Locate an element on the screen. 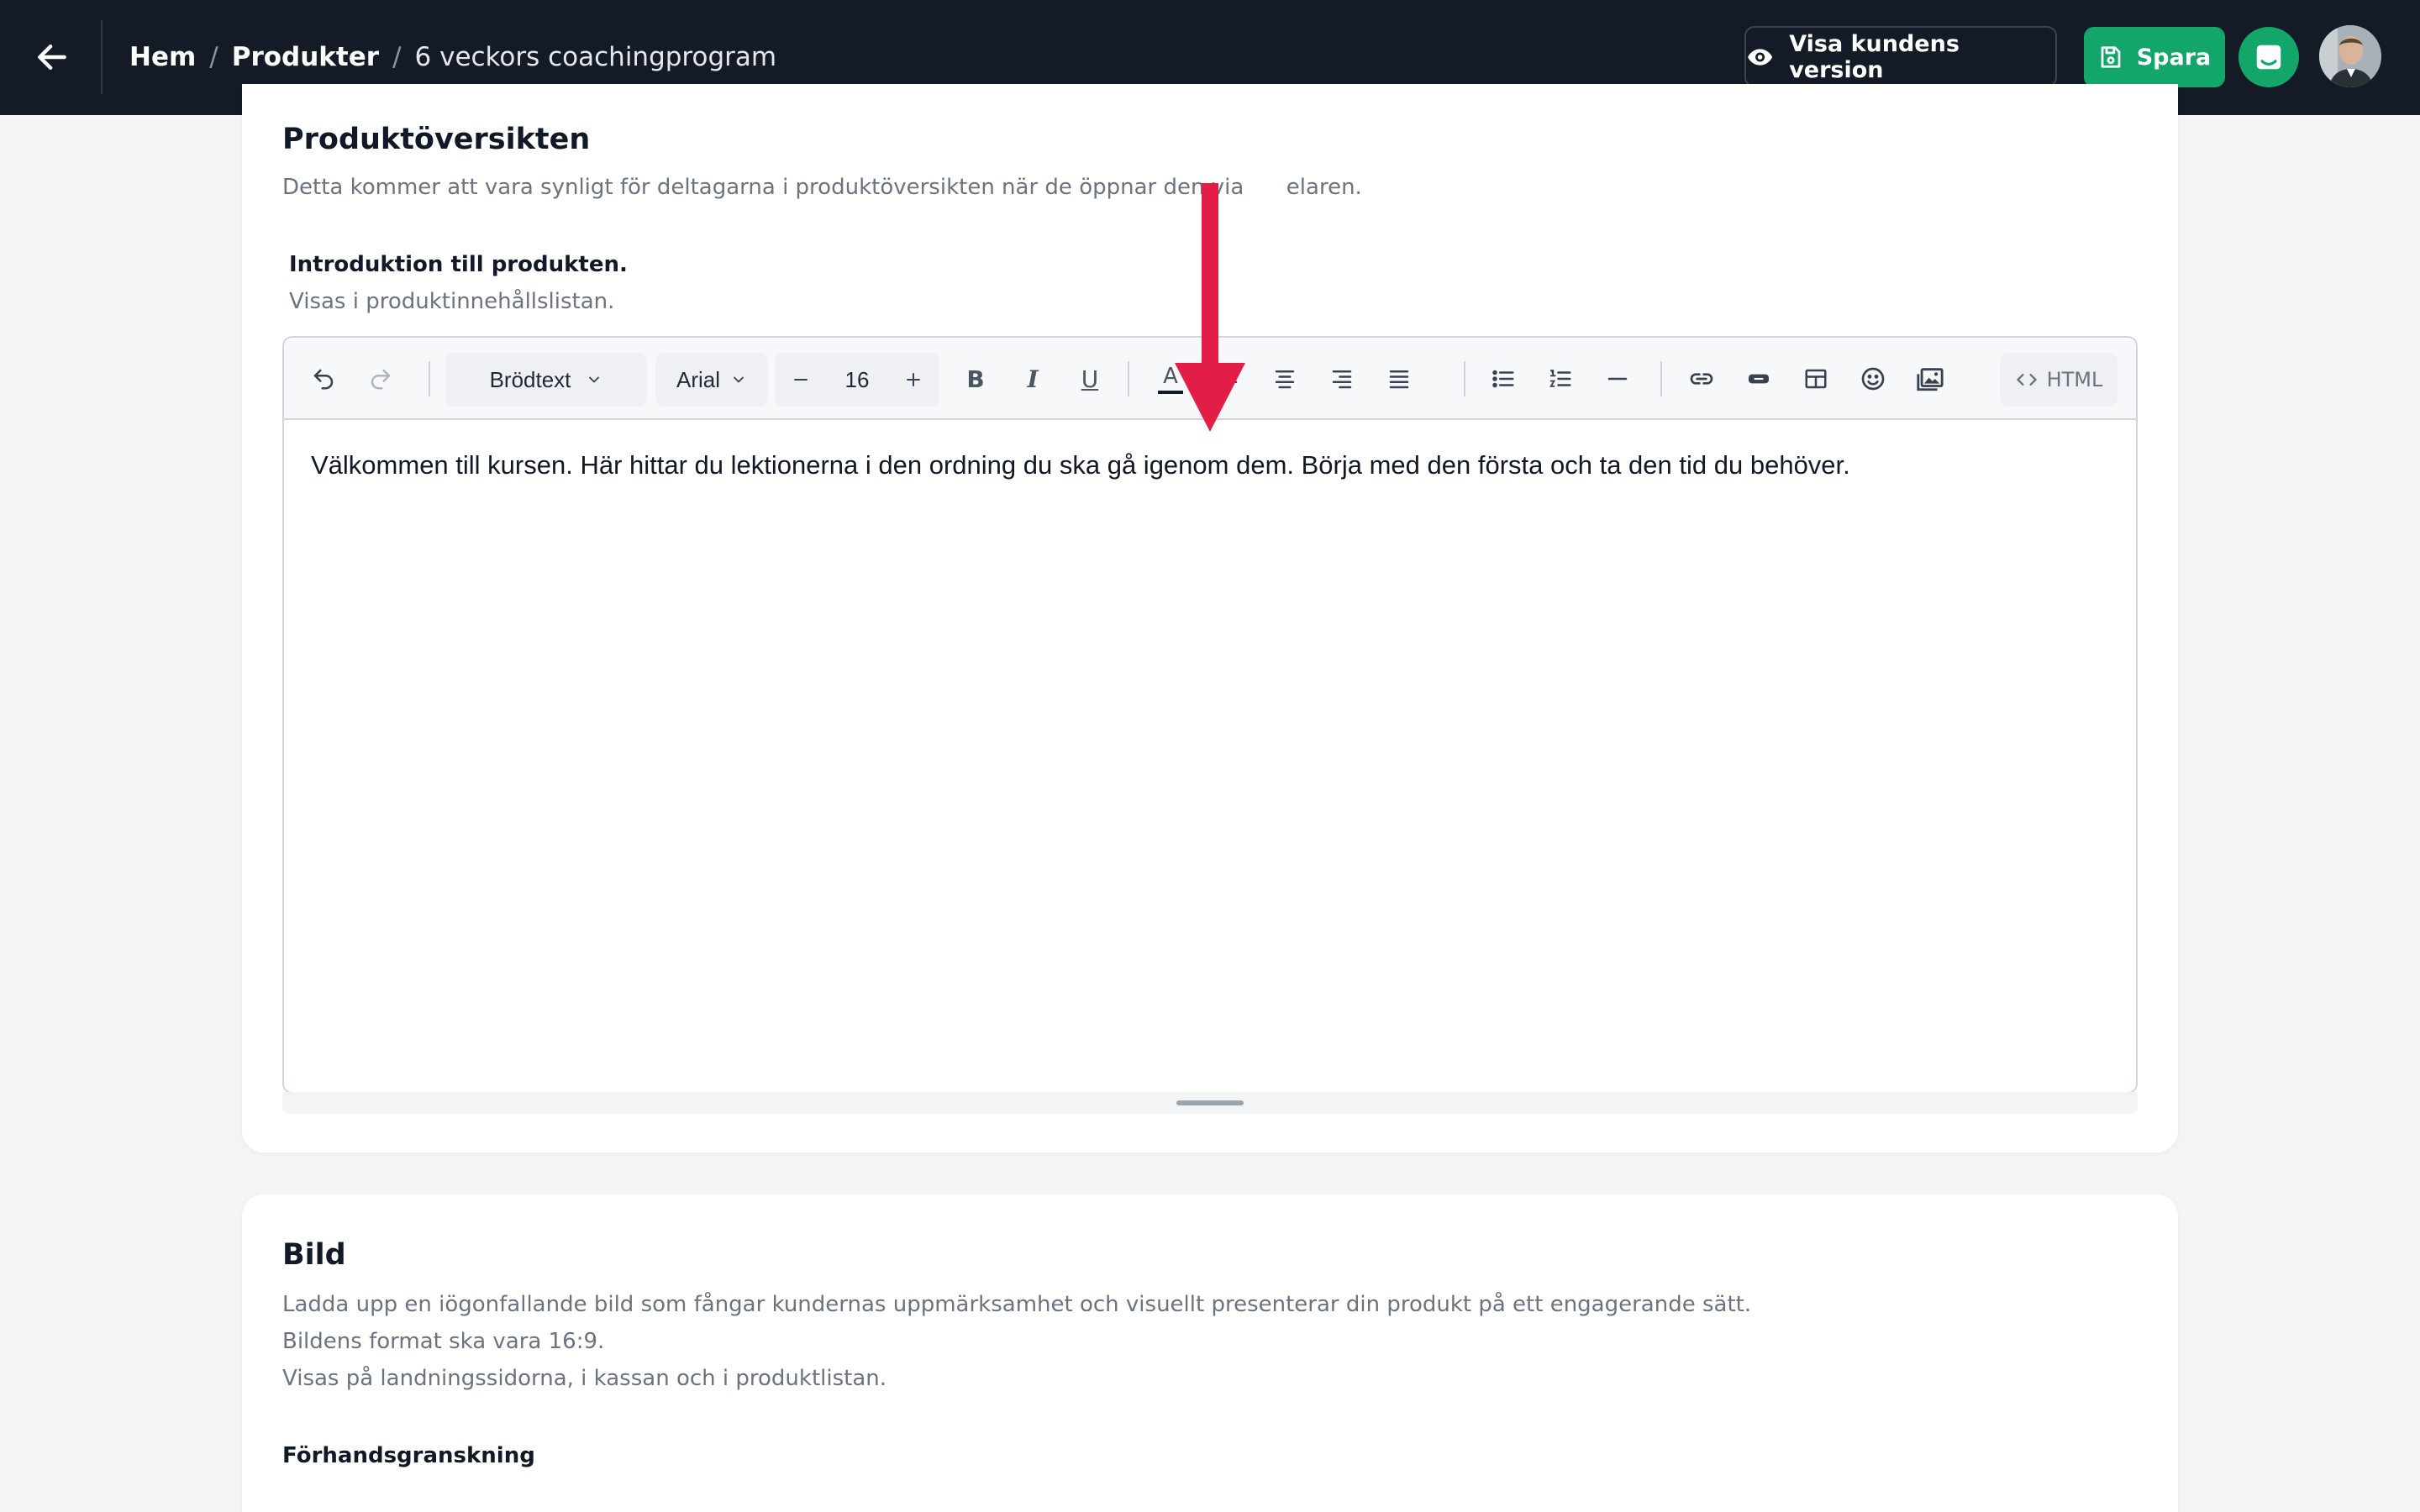  align-center-icon is located at coordinates (1285, 379).